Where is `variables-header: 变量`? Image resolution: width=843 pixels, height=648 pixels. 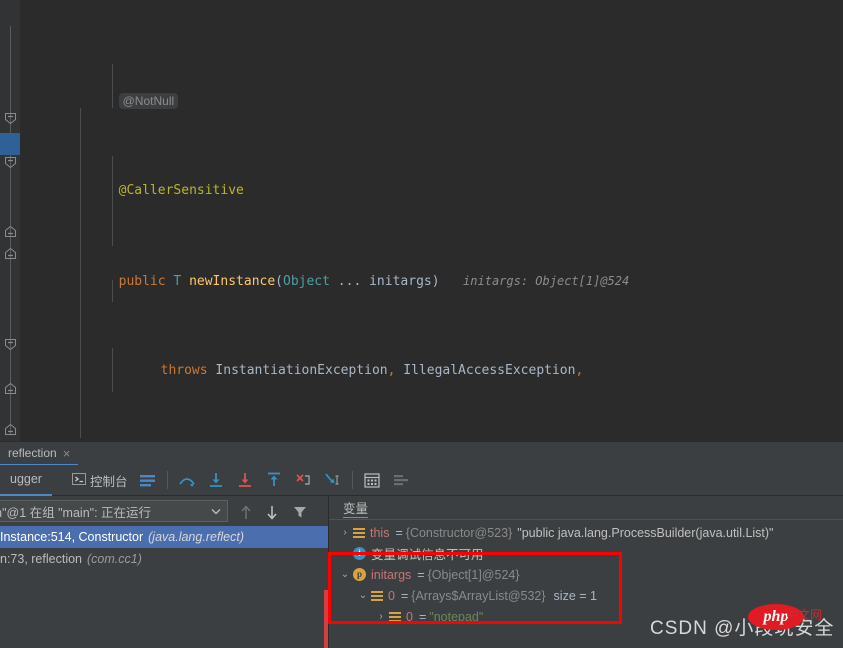
variables-header: 变量 is located at coordinates (586, 508).